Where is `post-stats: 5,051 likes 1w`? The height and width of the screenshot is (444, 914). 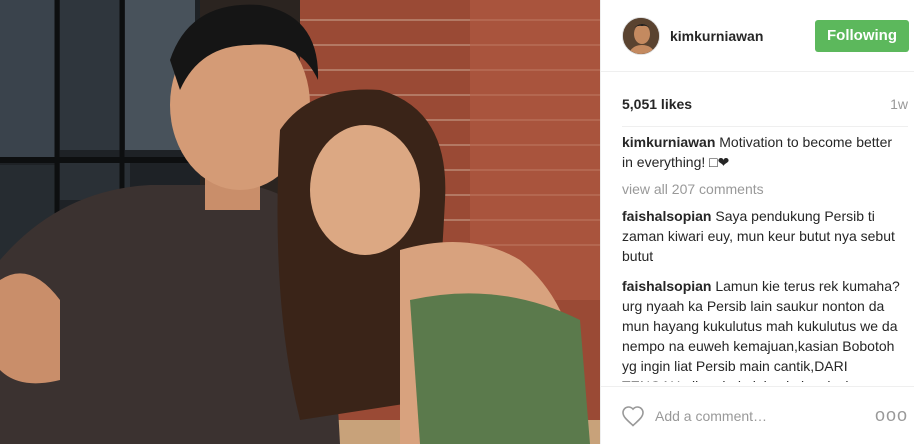
post-stats: 5,051 likes 1w is located at coordinates (765, 104).